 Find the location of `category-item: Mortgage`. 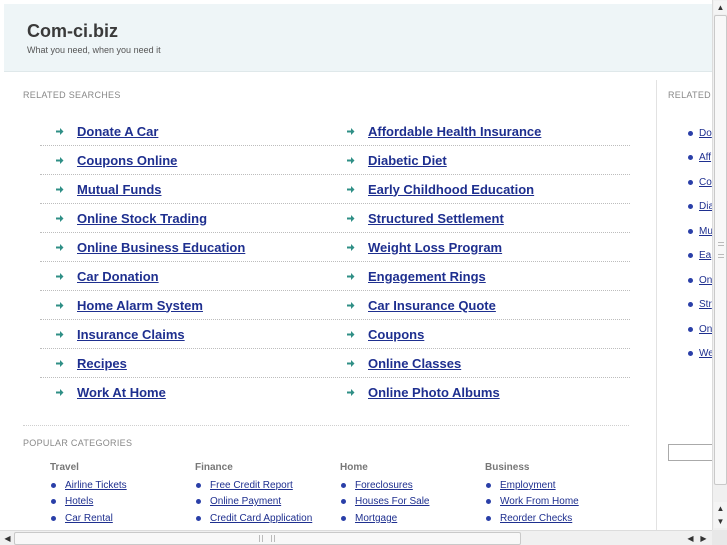

category-item: Mortgage is located at coordinates (412, 518).